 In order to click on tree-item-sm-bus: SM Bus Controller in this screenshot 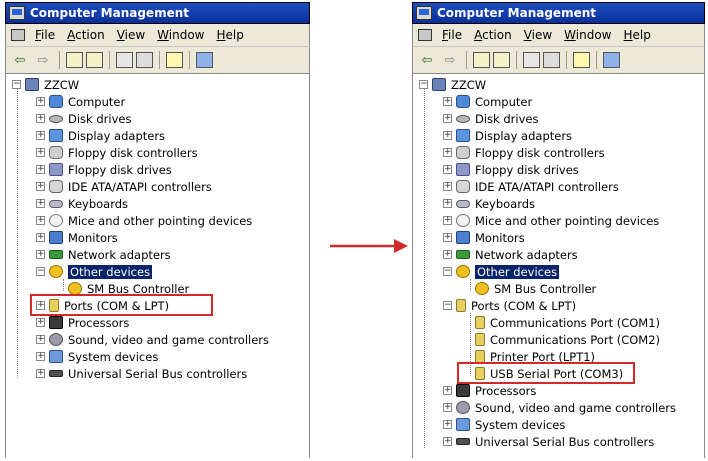, I will do `click(535, 288)`.